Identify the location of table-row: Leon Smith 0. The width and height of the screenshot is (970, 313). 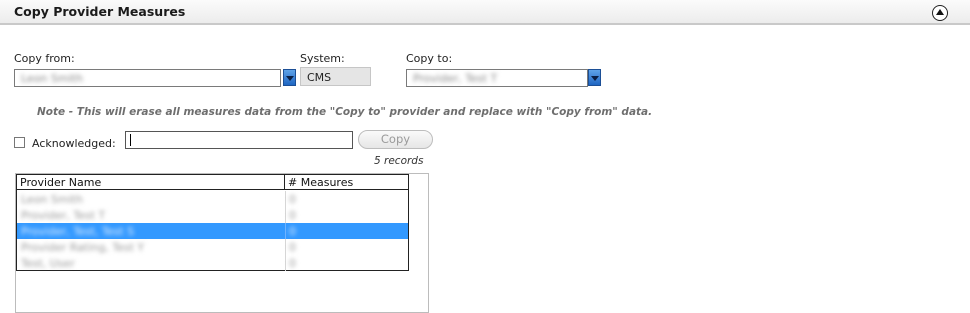
(212, 199).